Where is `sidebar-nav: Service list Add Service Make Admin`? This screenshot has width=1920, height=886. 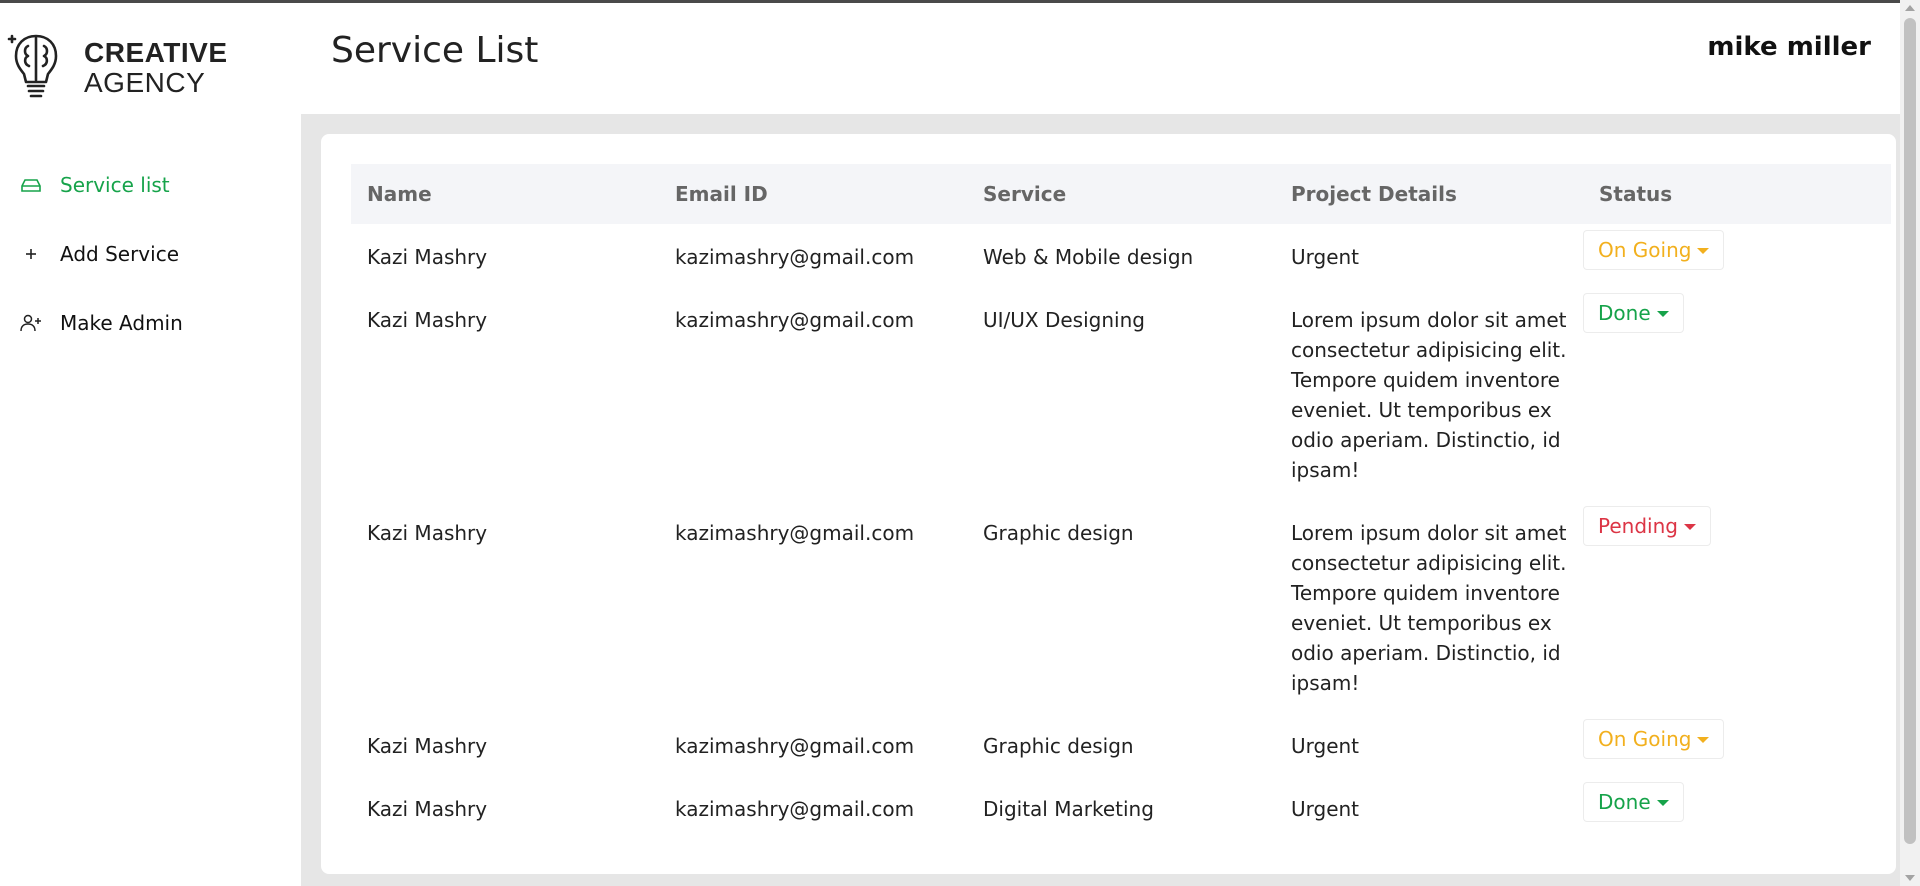 sidebar-nav: Service list Add Service Make Admin is located at coordinates (150, 253).